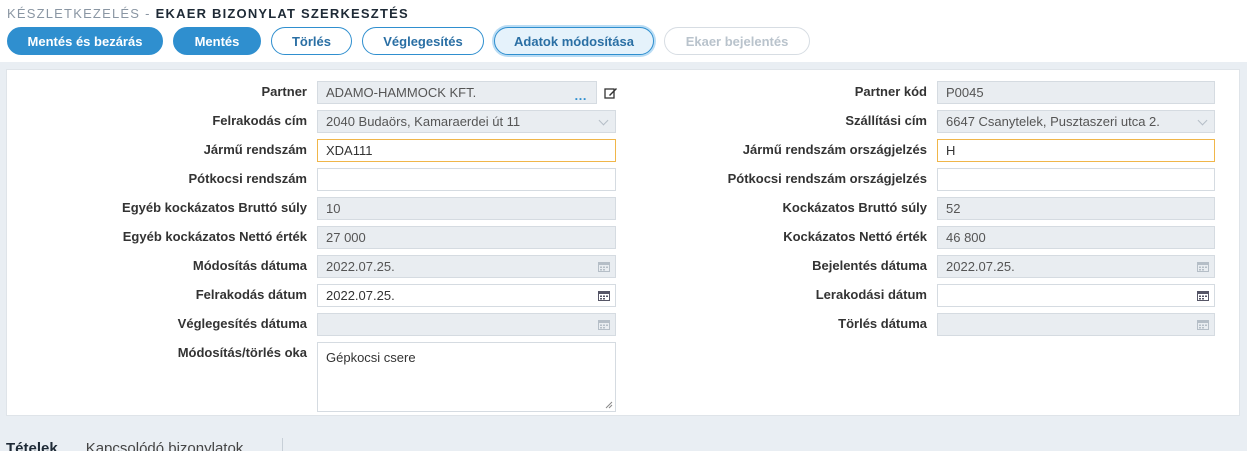 The width and height of the screenshot is (1247, 451). I want to click on other-net-value-field: 27 000, so click(466, 237).